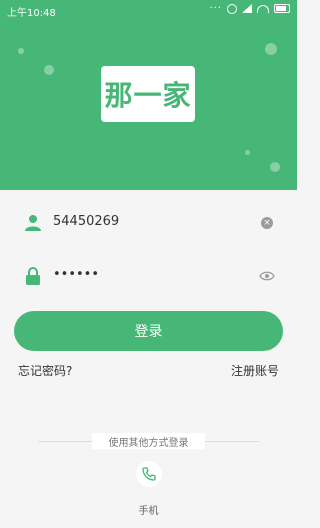 The image size is (320, 528). What do you see at coordinates (65, 441) in the screenshot?
I see `divider-left` at bounding box center [65, 441].